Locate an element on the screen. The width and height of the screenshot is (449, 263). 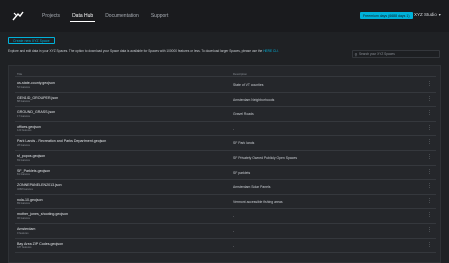
space-description: Amsterdam Solar Panels is located at coordinates (252, 187).